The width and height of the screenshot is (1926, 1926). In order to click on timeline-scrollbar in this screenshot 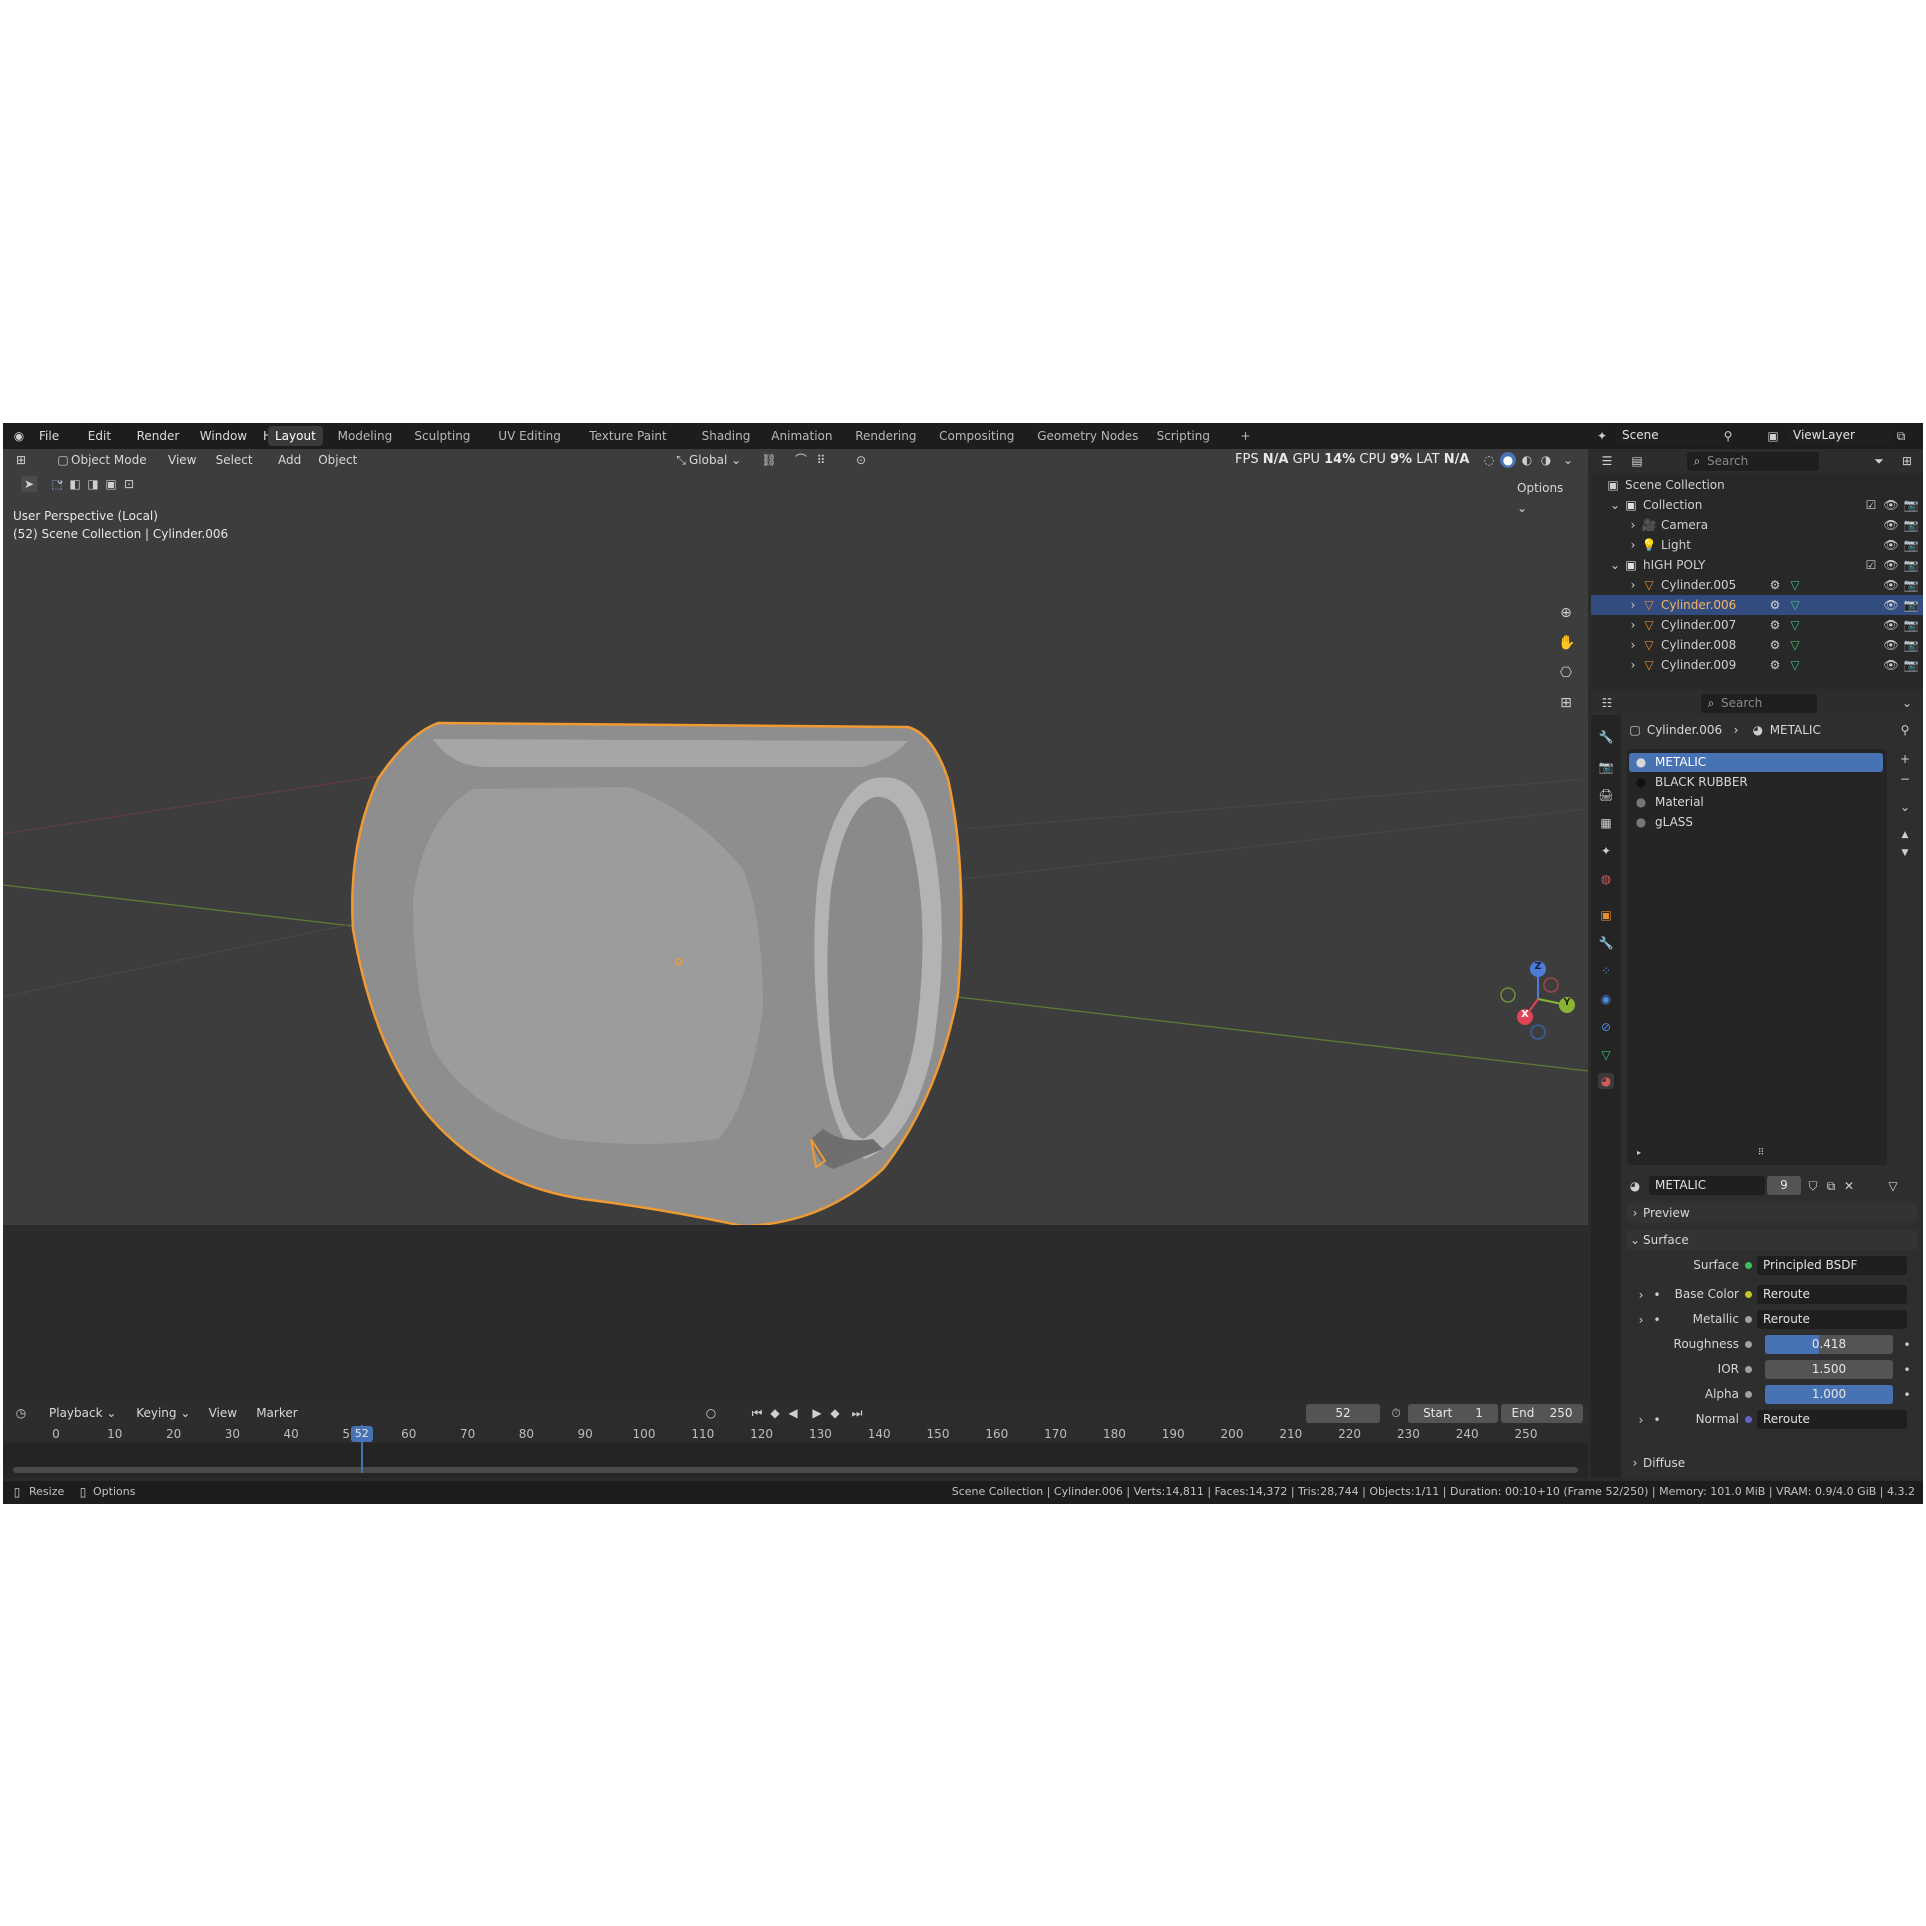, I will do `click(795, 1470)`.